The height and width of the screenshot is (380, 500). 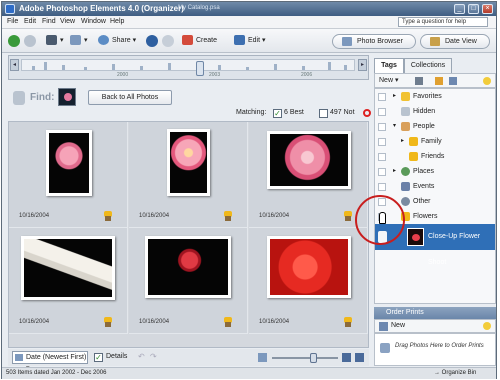 What do you see at coordinates (394, 126) in the screenshot?
I see `collapse-icon: ▾` at bounding box center [394, 126].